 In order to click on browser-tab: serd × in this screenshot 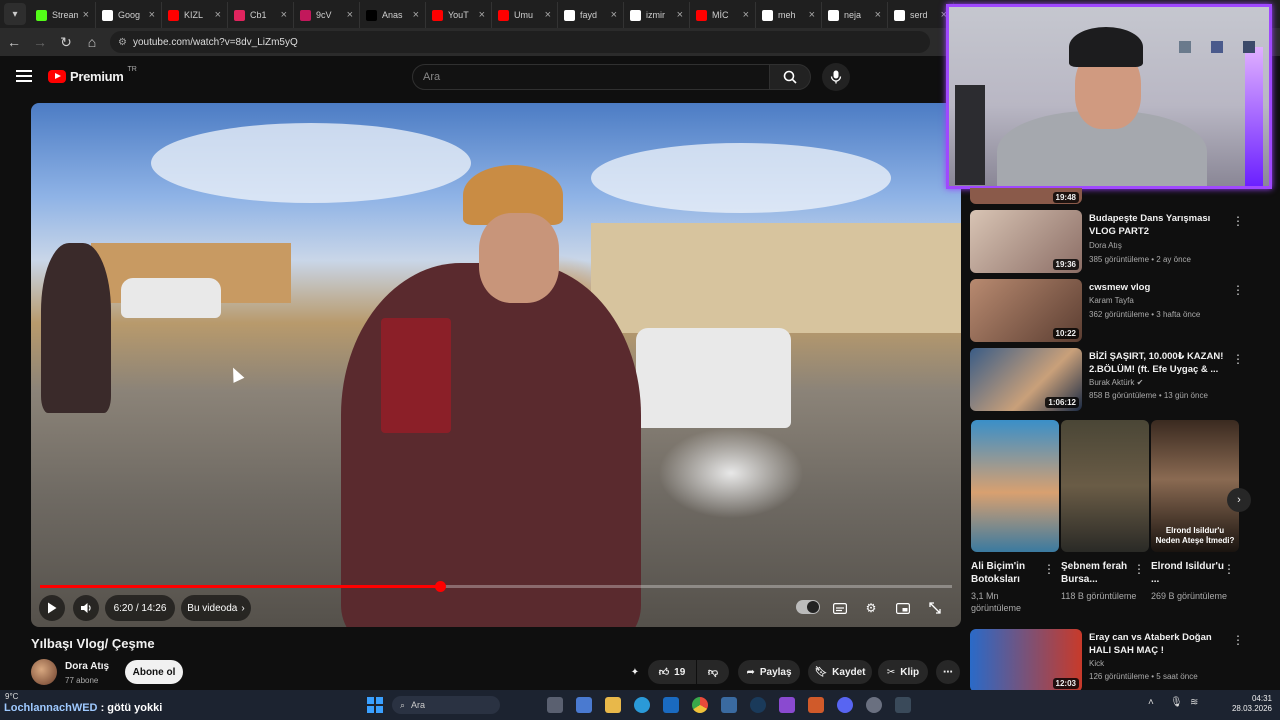, I will do `click(921, 15)`.